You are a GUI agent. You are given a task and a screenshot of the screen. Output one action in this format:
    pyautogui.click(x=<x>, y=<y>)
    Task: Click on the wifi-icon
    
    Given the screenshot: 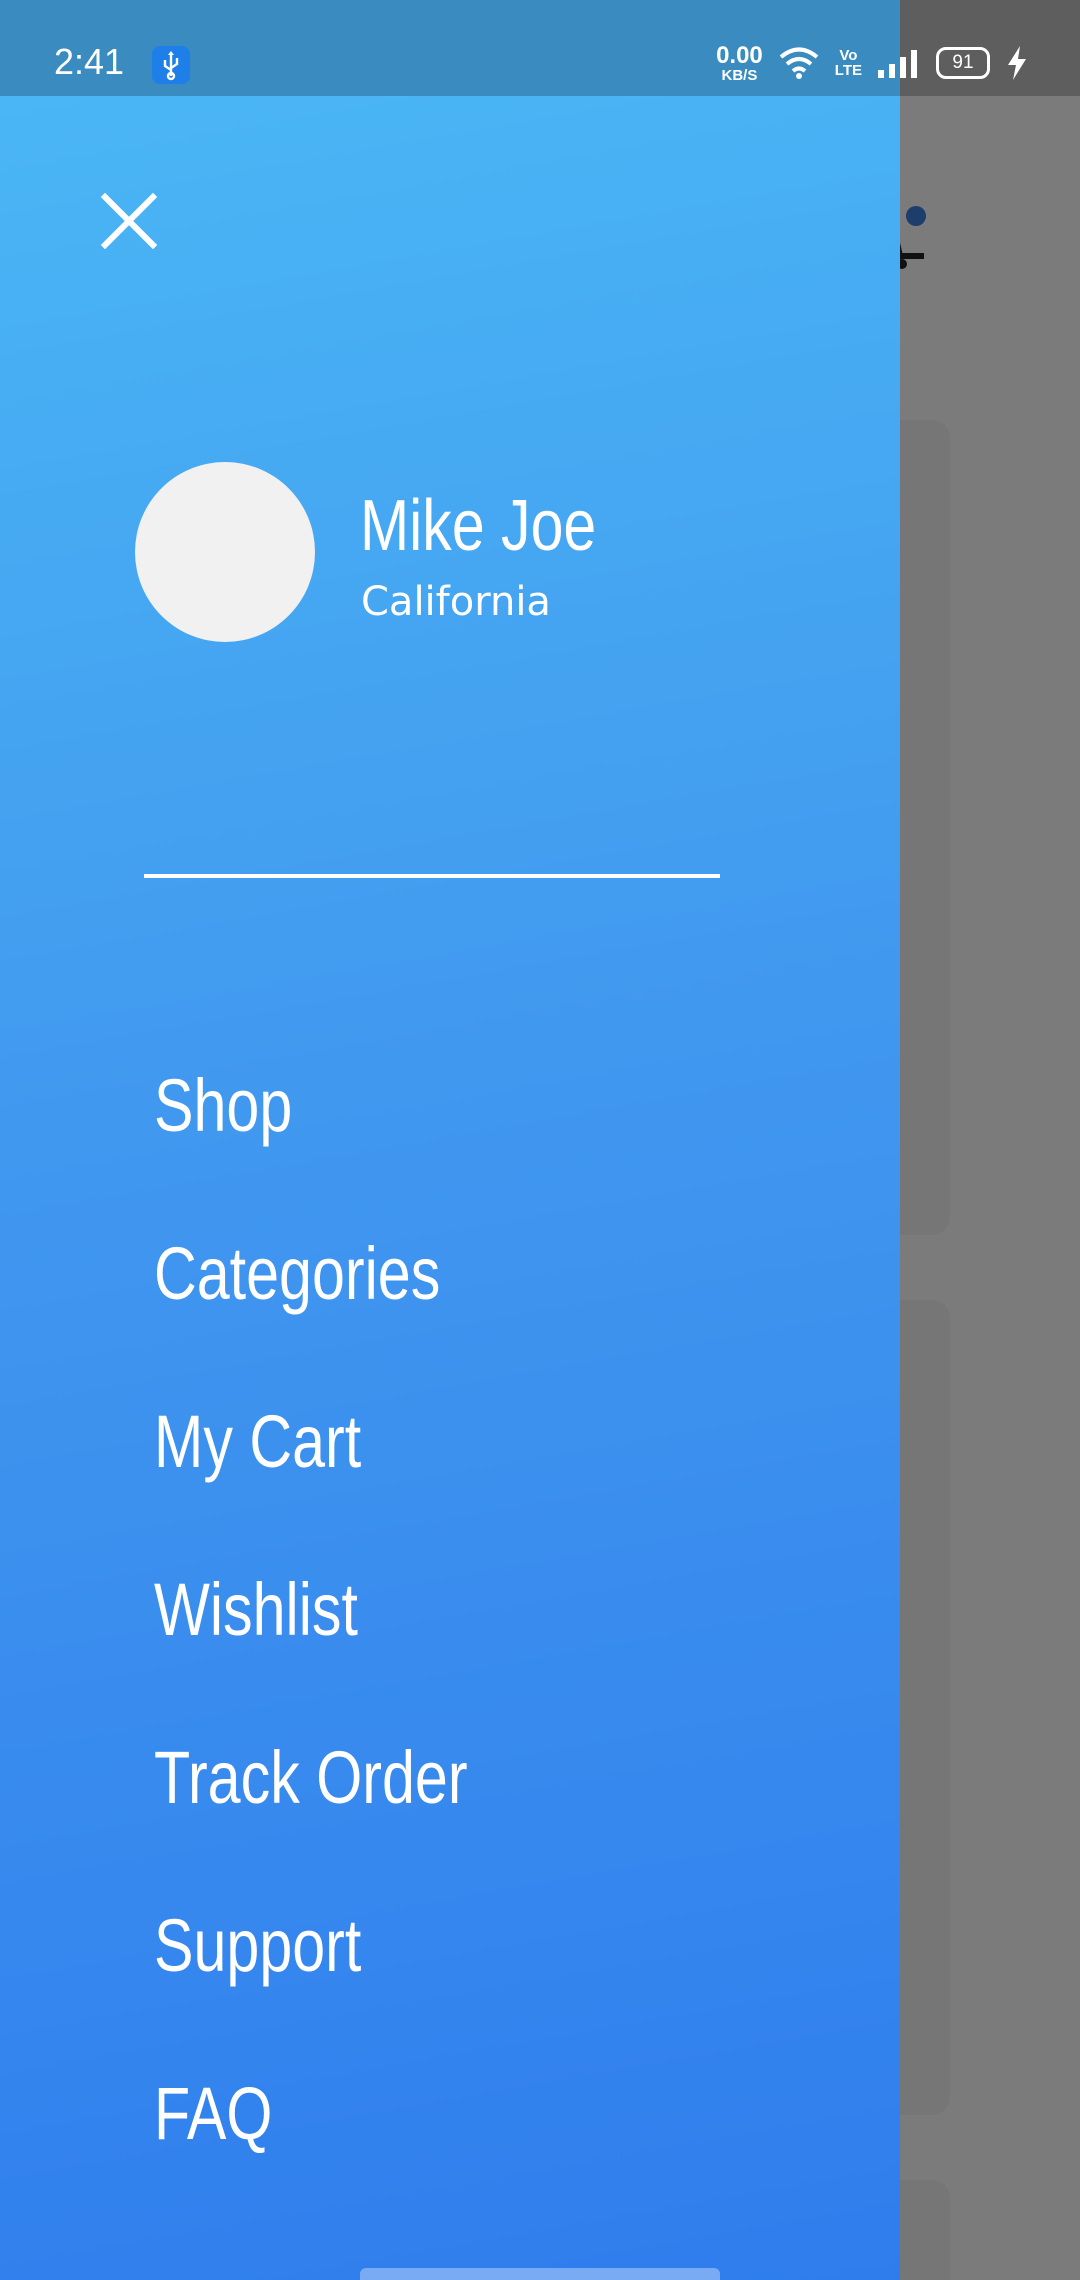 What is the action you would take?
    pyautogui.click(x=799, y=63)
    